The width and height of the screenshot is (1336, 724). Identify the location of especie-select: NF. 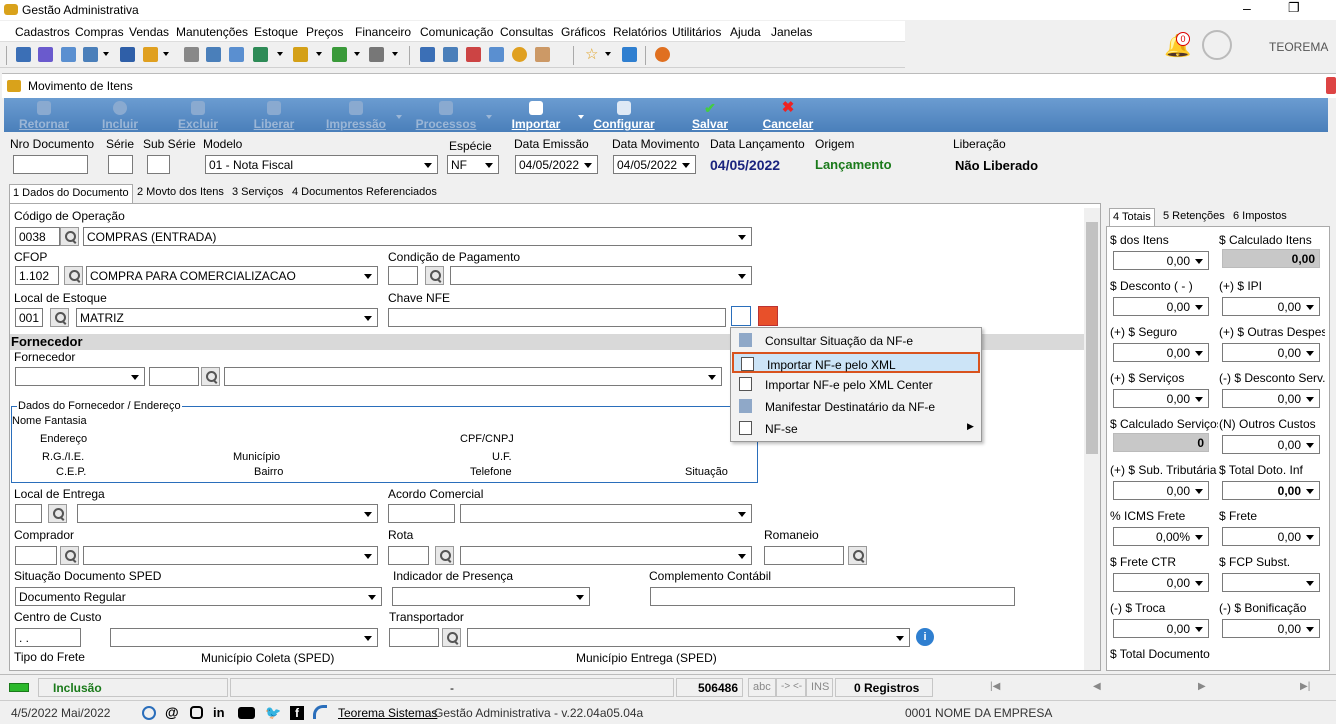
(473, 164).